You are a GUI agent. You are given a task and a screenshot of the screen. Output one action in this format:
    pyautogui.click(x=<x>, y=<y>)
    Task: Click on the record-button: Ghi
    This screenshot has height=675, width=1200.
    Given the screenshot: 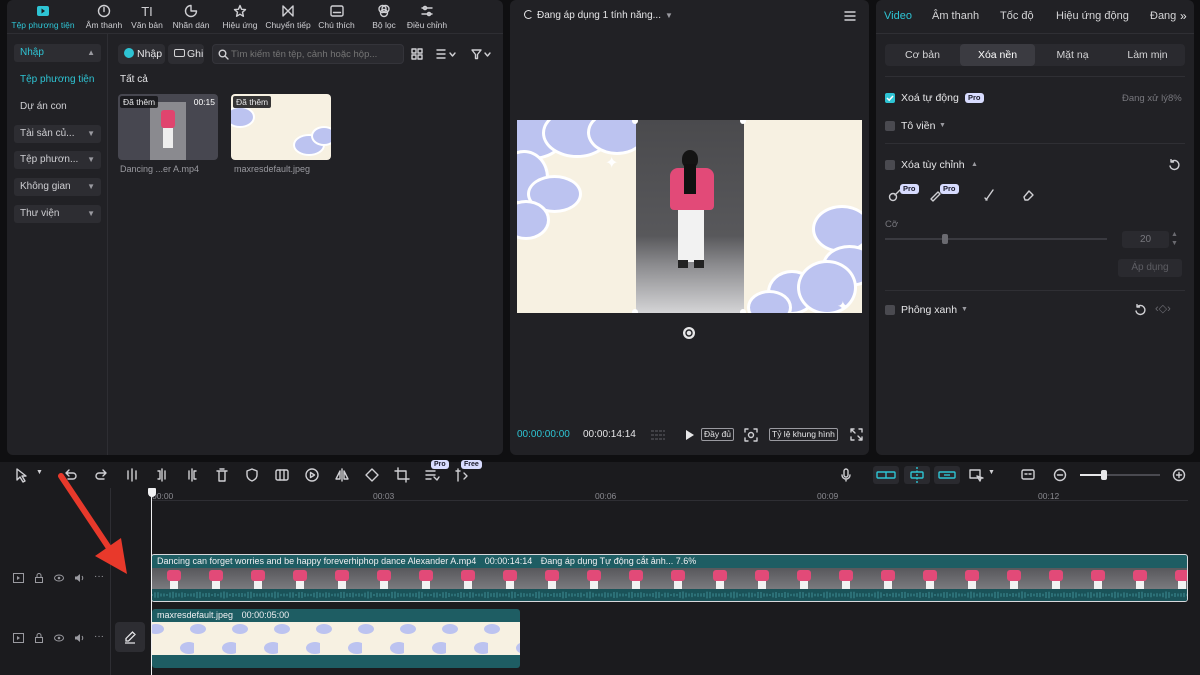 What is the action you would take?
    pyautogui.click(x=186, y=54)
    